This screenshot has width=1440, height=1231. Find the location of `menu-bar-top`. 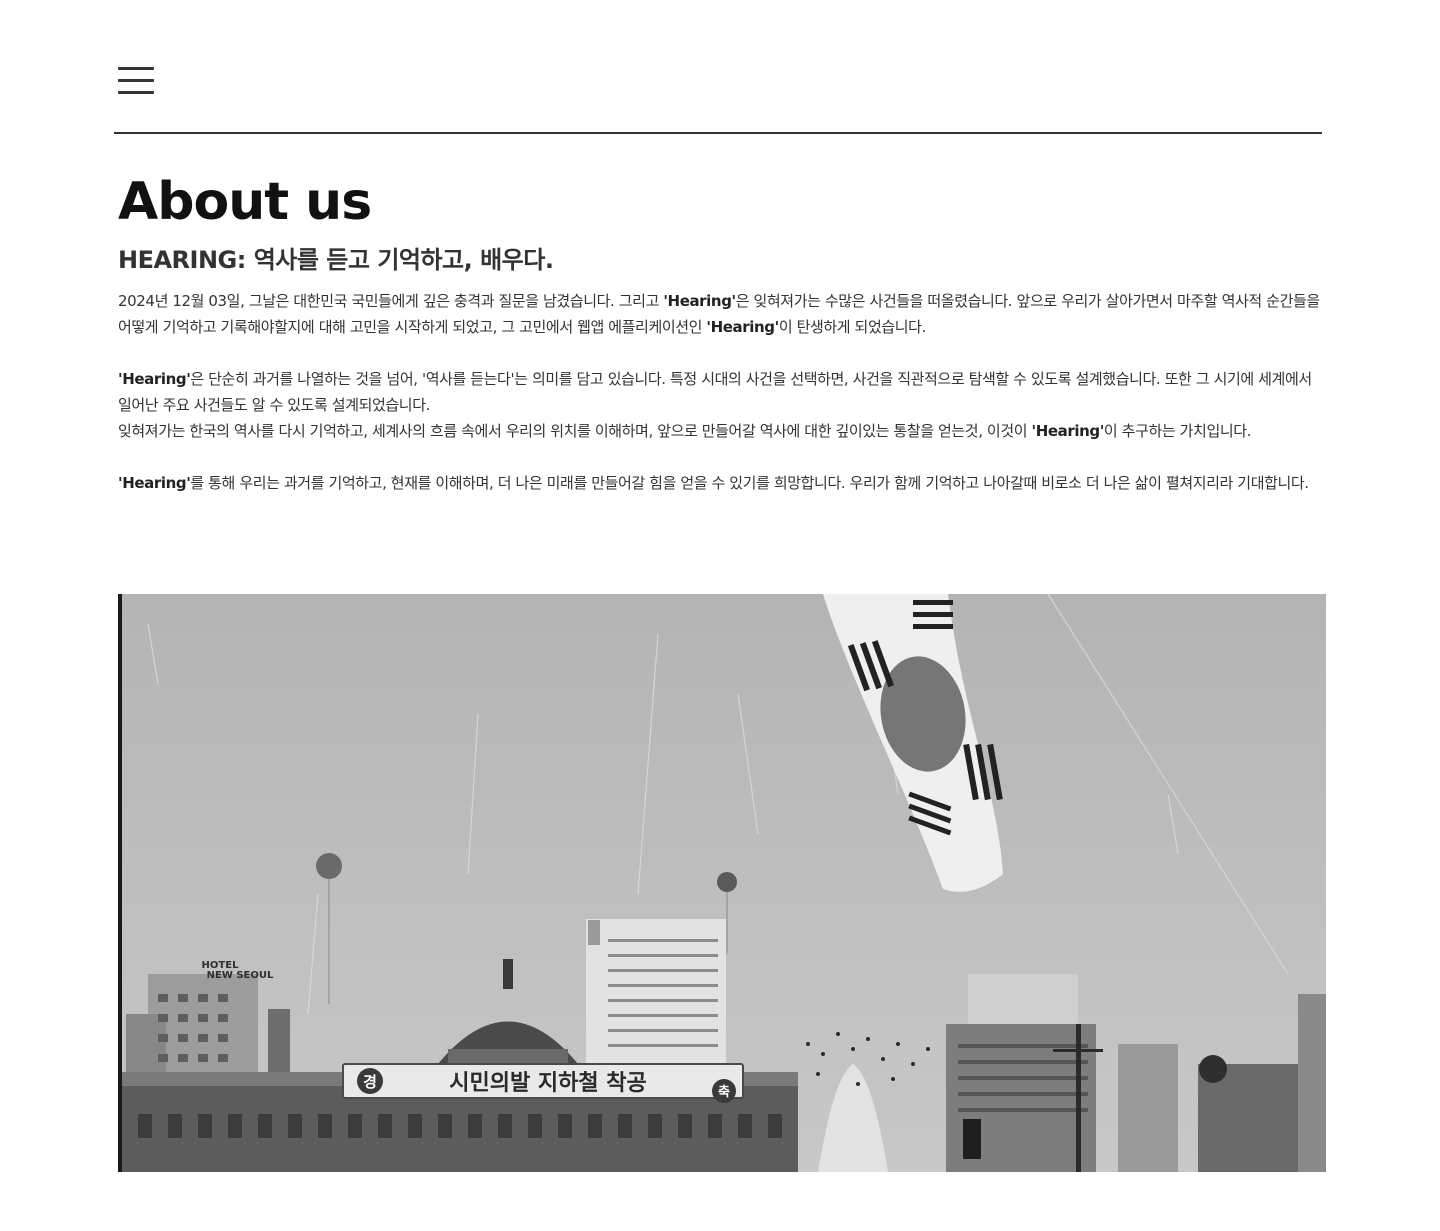

menu-bar-top is located at coordinates (136, 68).